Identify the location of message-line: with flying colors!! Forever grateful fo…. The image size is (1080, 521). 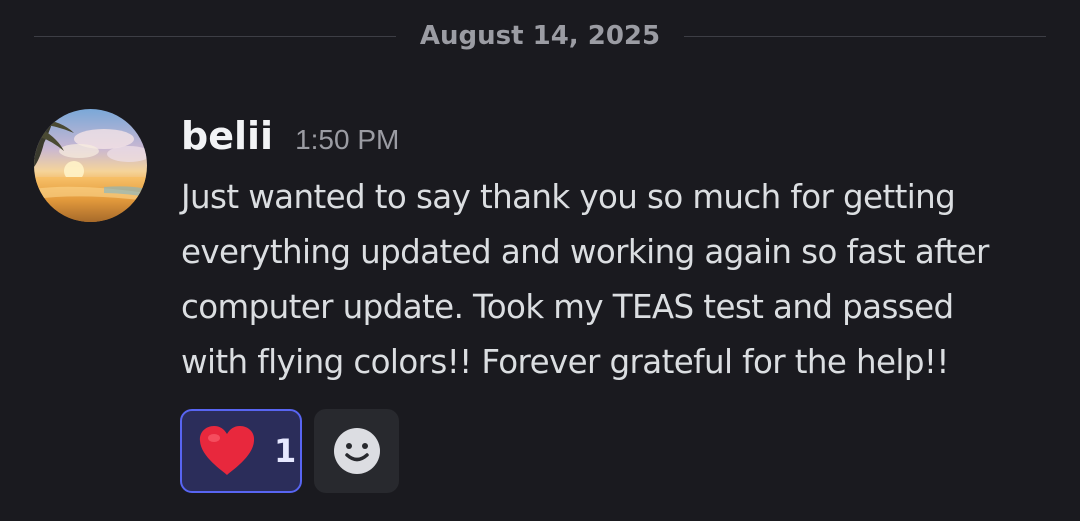
(565, 362).